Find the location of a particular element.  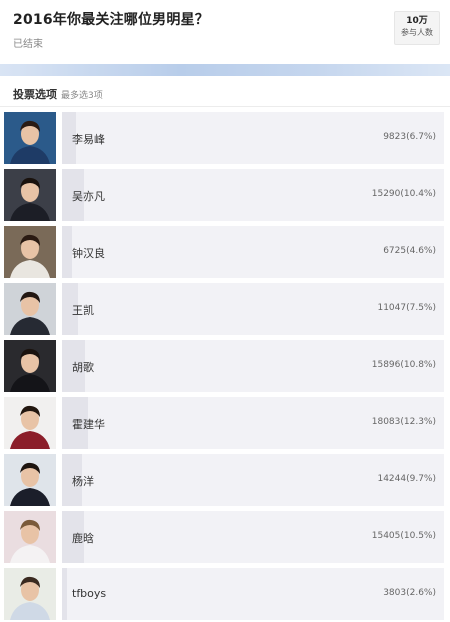

candidate-row: 杨洋 14244(9.7%) is located at coordinates (225, 477).